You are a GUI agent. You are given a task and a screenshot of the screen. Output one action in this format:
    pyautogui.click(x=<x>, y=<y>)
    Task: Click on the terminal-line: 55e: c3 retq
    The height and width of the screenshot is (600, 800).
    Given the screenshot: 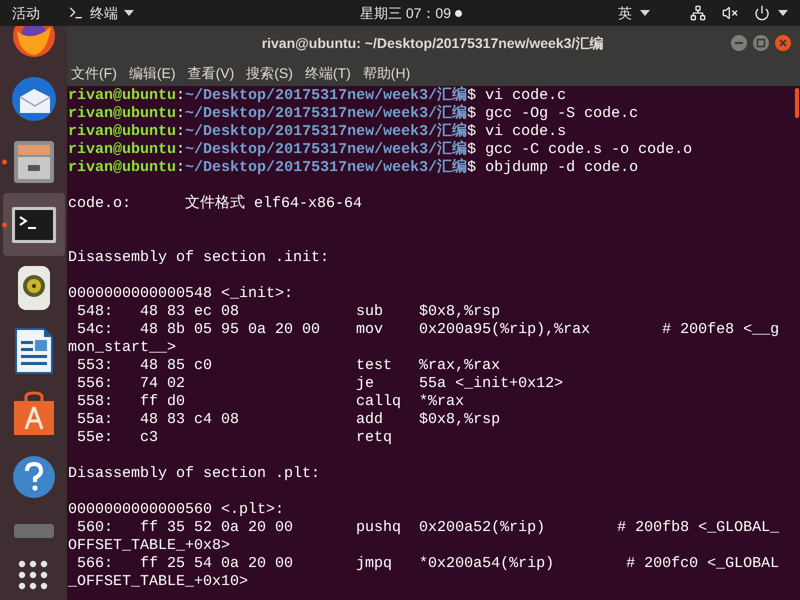 What is the action you would take?
    pyautogui.click(x=234, y=438)
    